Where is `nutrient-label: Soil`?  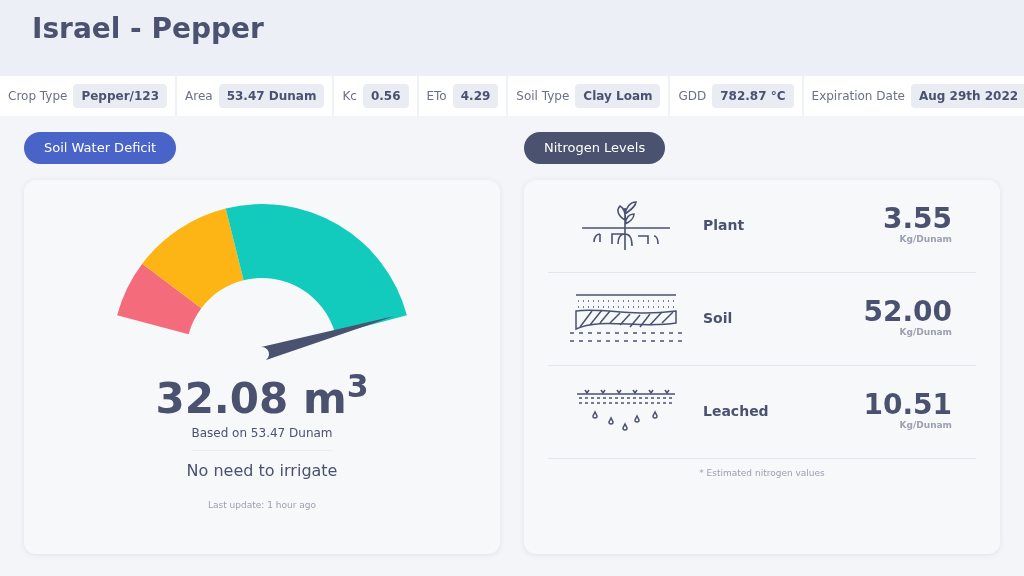
nutrient-label: Soil is located at coordinates (718, 318).